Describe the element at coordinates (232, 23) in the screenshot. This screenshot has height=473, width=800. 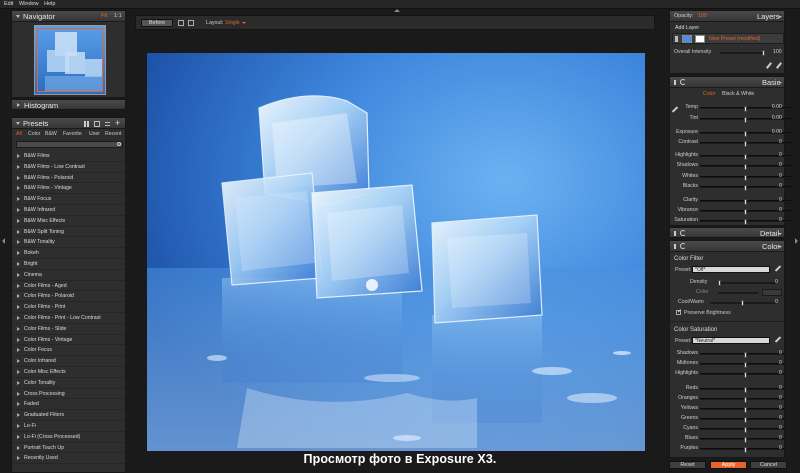
I see `layout-dropdown: Single` at that location.